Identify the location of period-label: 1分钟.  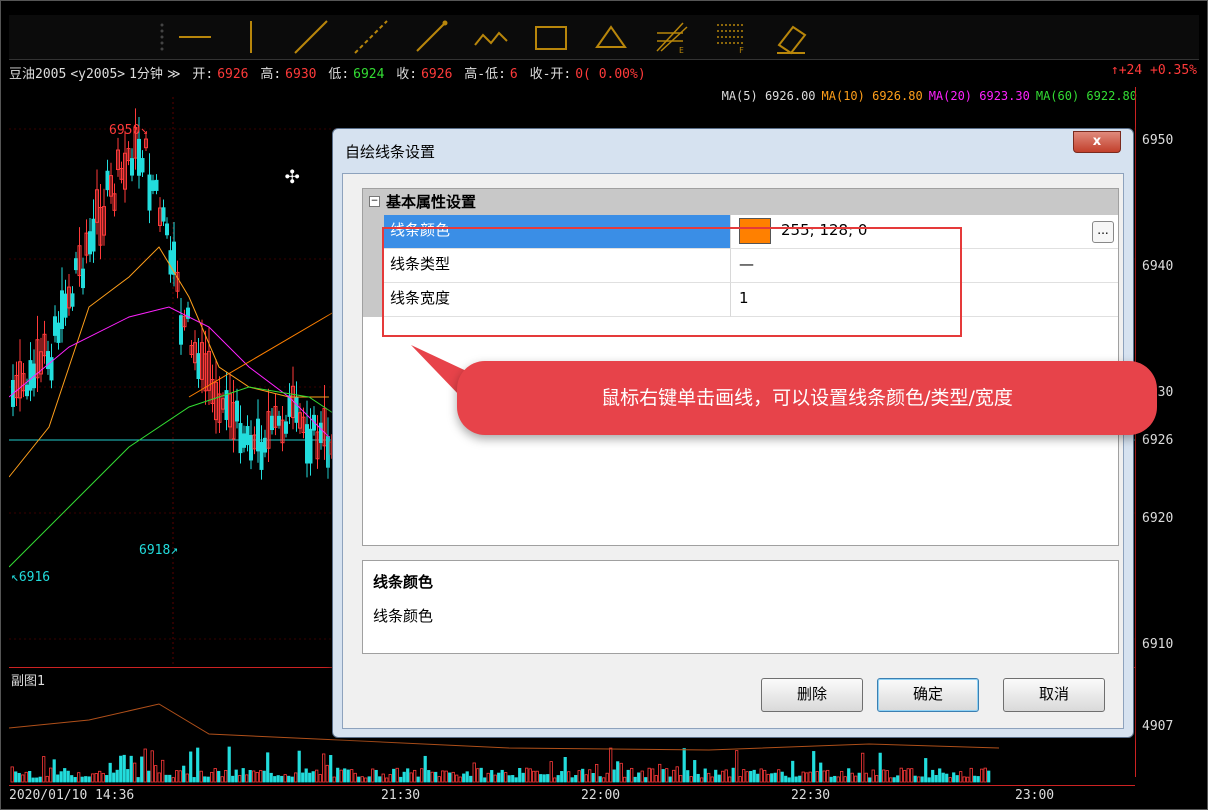
(146, 74).